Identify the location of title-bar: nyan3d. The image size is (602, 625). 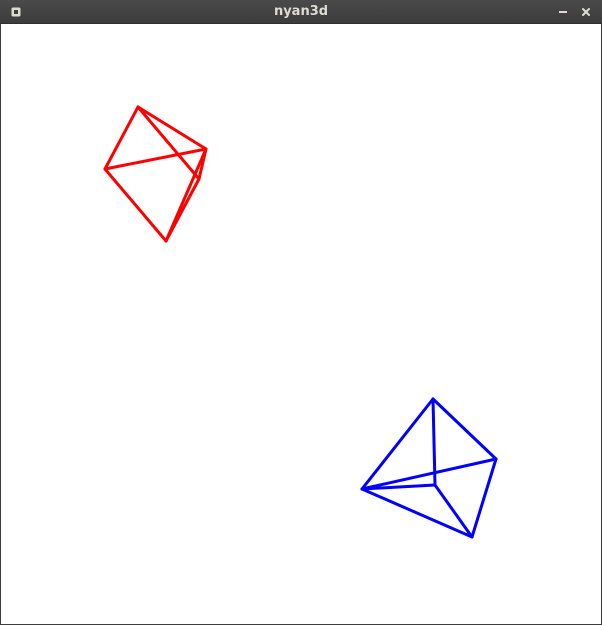
(301, 12).